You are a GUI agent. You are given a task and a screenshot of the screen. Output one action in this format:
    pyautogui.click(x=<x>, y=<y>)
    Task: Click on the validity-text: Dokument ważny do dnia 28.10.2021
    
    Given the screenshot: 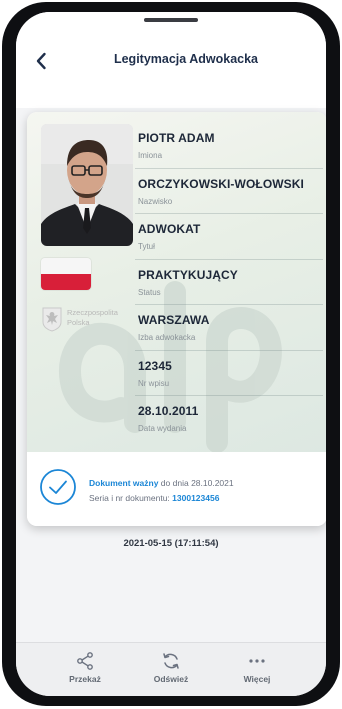 What is the action you would take?
    pyautogui.click(x=161, y=483)
    